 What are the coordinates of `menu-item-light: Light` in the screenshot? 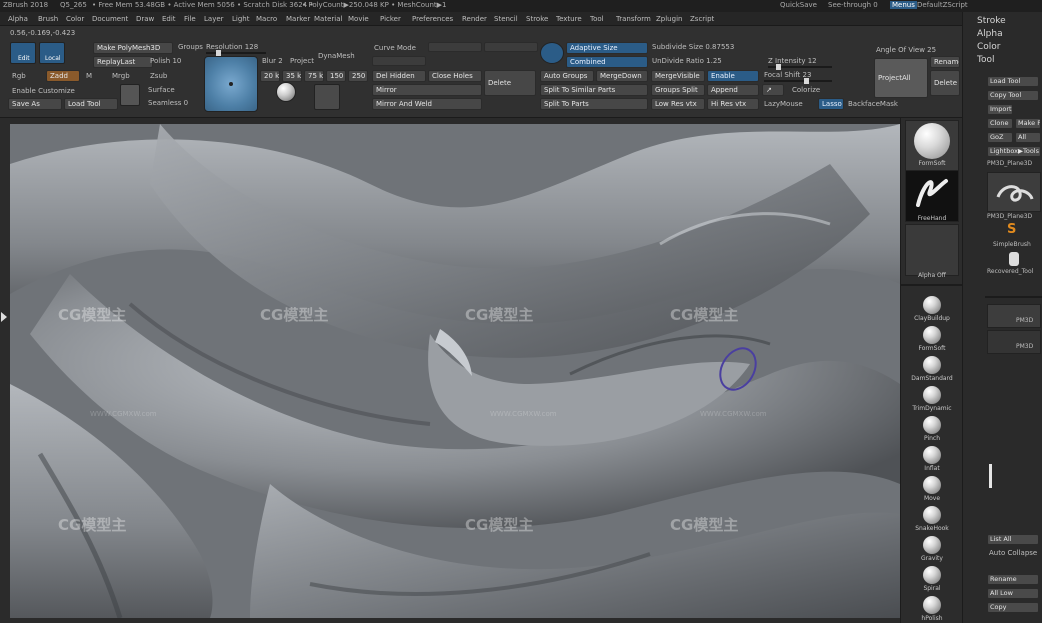 It's located at (240, 19).